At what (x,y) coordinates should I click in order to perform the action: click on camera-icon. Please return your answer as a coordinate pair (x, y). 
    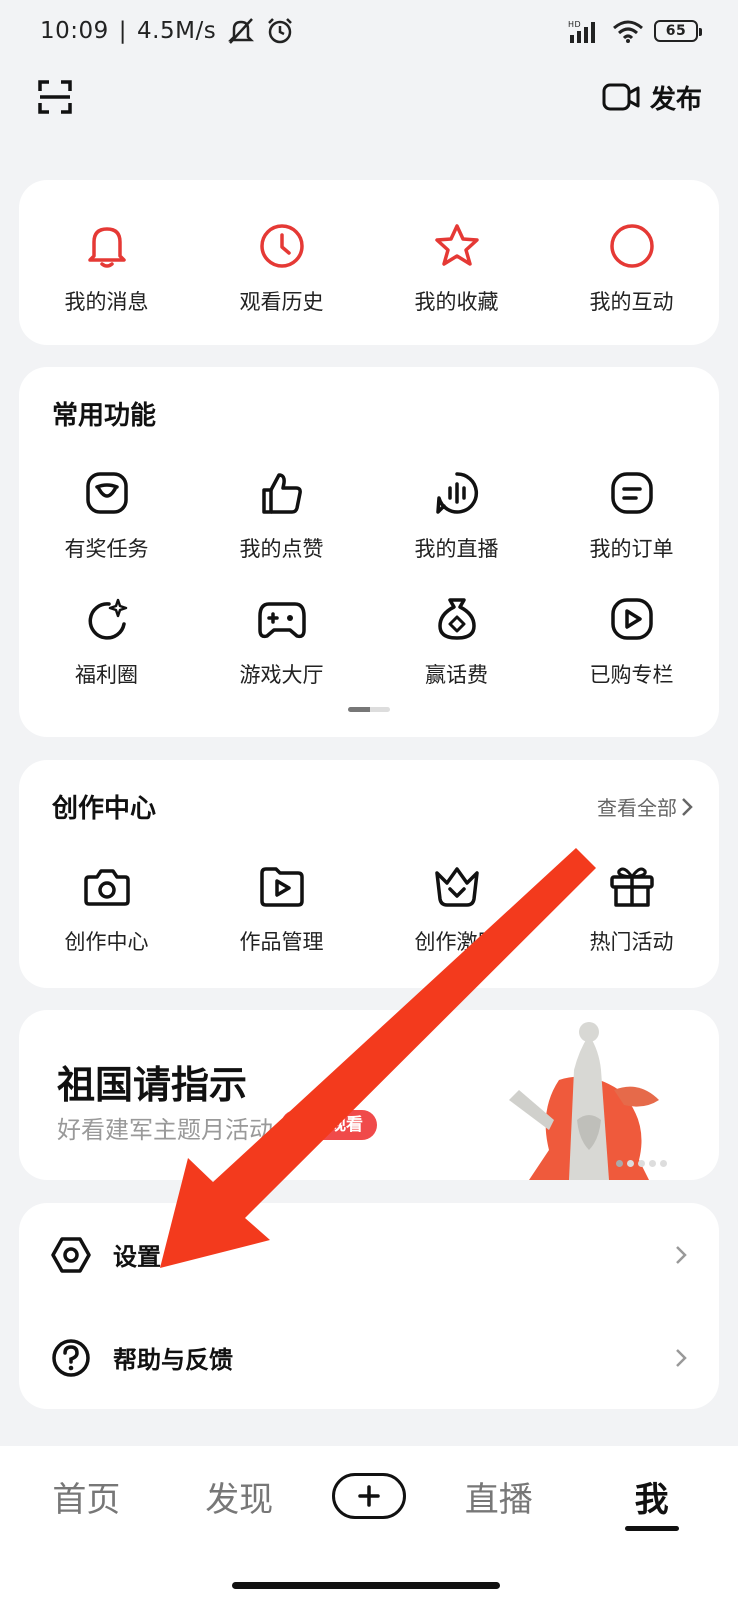
    Looking at the image, I should click on (107, 886).